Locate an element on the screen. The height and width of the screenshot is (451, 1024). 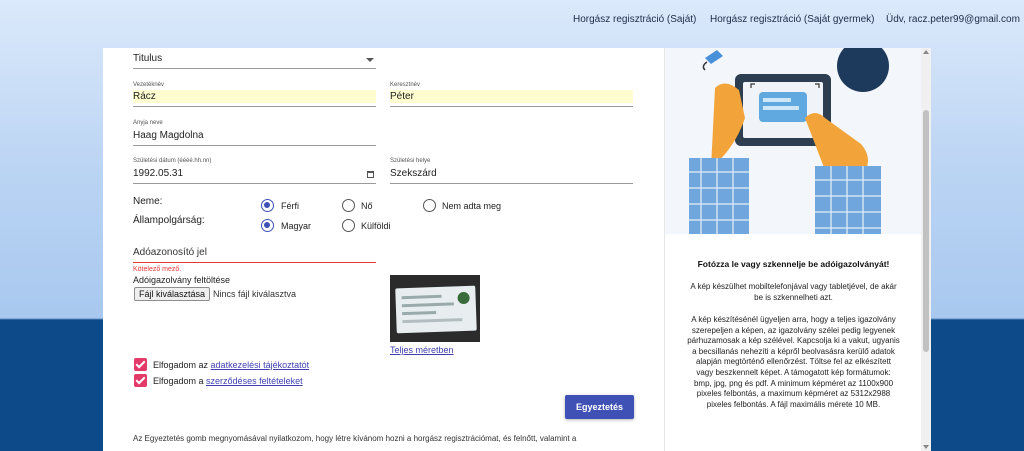
neme-label: Neme: is located at coordinates (148, 201).